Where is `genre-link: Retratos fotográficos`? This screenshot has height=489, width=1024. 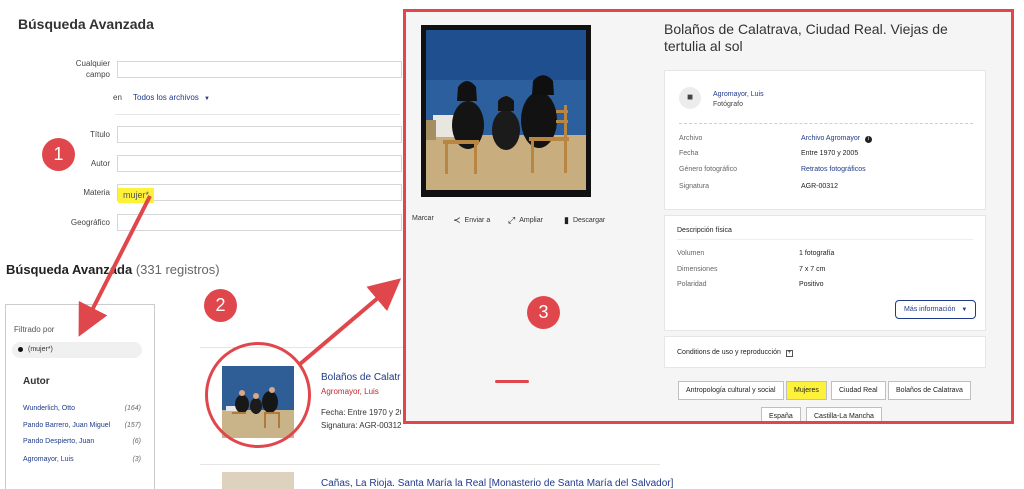
genre-link: Retratos fotográficos is located at coordinates (833, 169).